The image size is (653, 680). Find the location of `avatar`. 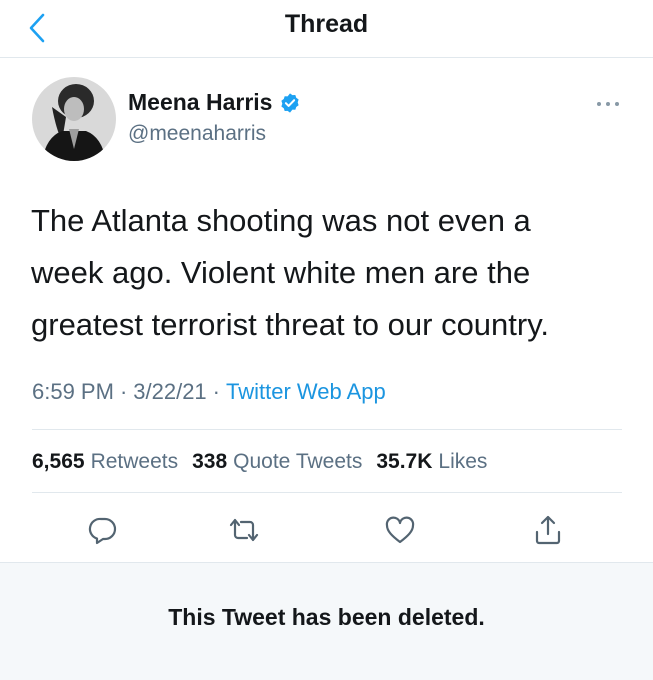

avatar is located at coordinates (74, 119).